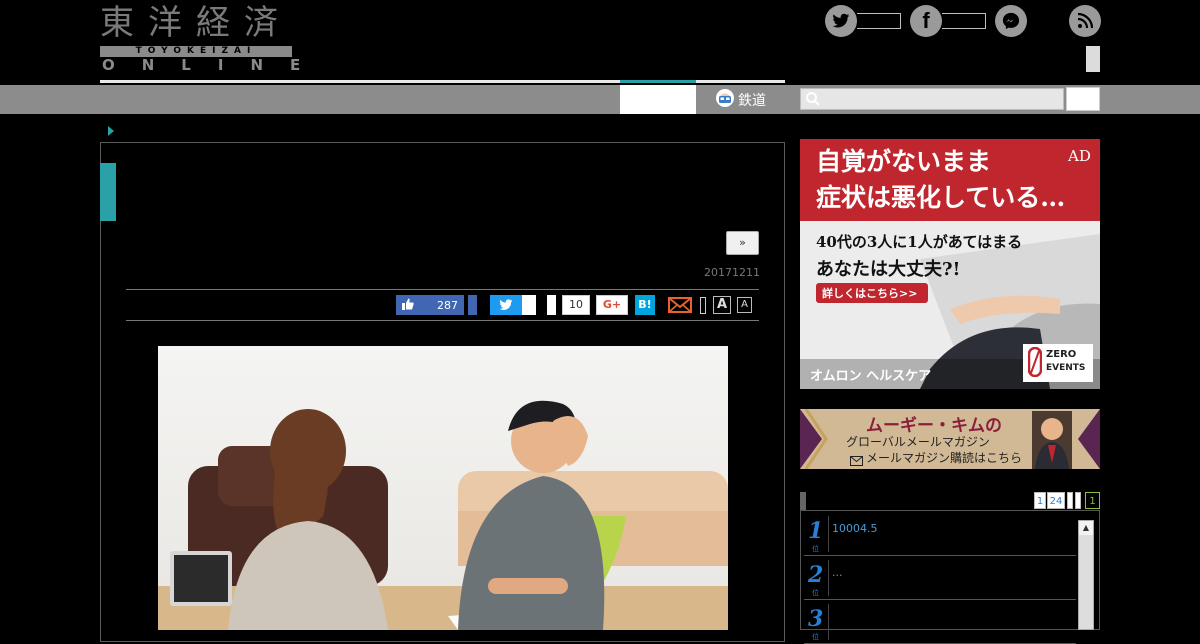 The width and height of the screenshot is (1200, 644). What do you see at coordinates (1061, 354) in the screenshot?
I see `zero-events-top: ZERO` at bounding box center [1061, 354].